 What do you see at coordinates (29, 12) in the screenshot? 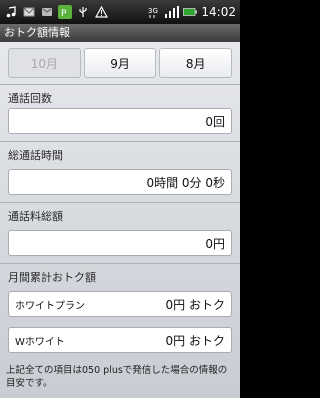
I see `message-icon` at bounding box center [29, 12].